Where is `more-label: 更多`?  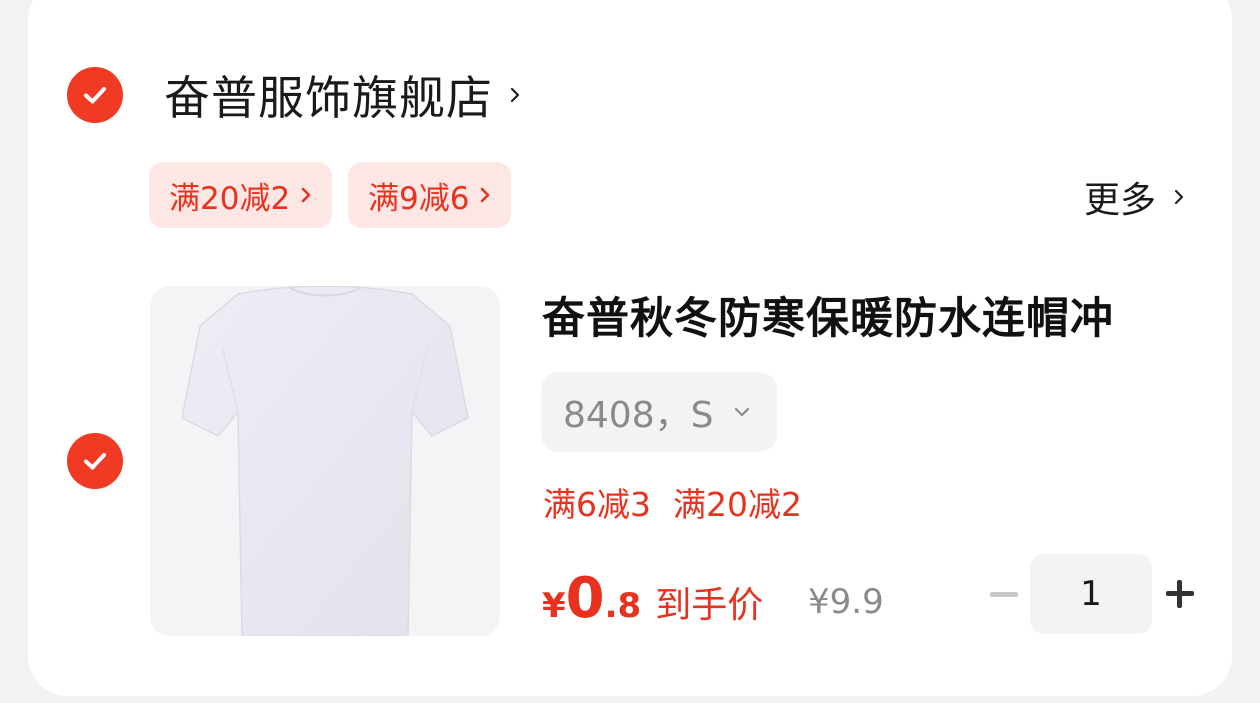 more-label: 更多 is located at coordinates (1119, 200).